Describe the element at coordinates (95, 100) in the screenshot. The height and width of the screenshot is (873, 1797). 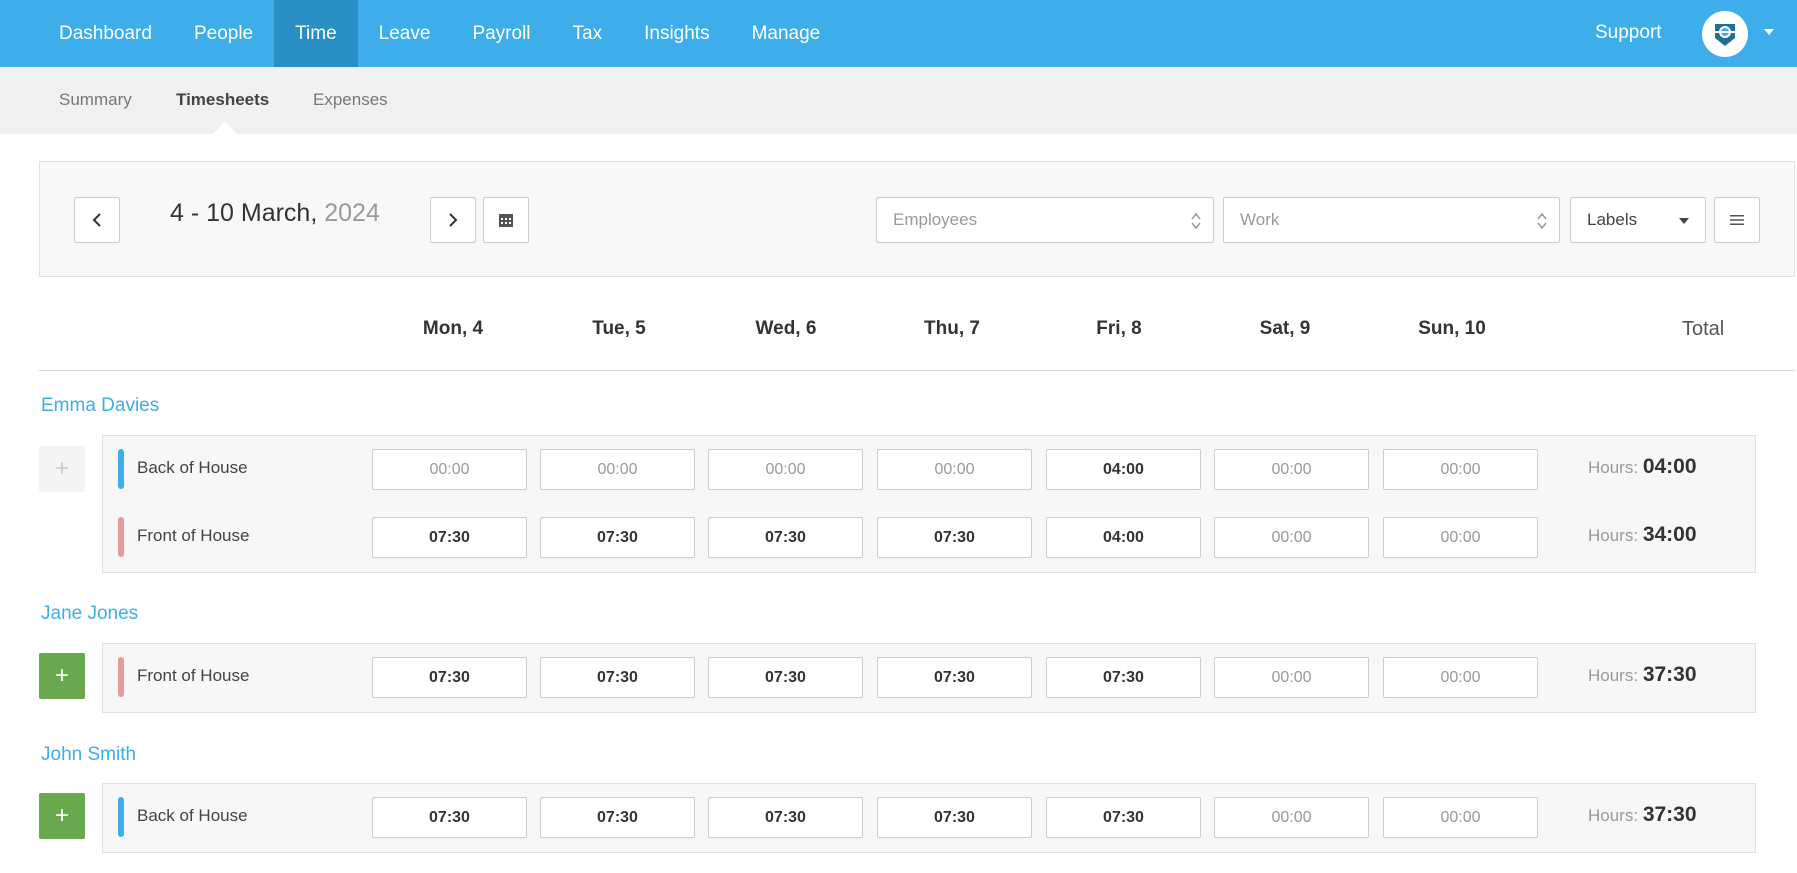
I see `subnav-summary: Summary` at that location.